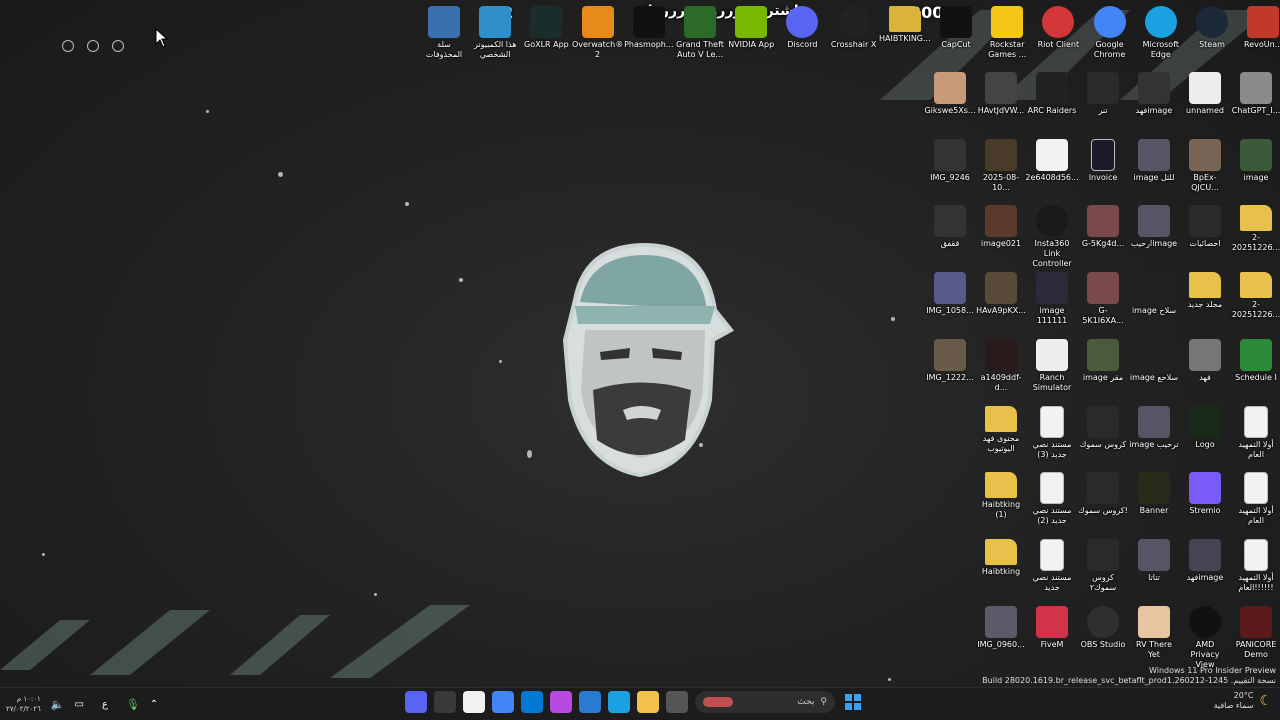  I want to click on desktop-icon: Stremio, so click(1205, 494).